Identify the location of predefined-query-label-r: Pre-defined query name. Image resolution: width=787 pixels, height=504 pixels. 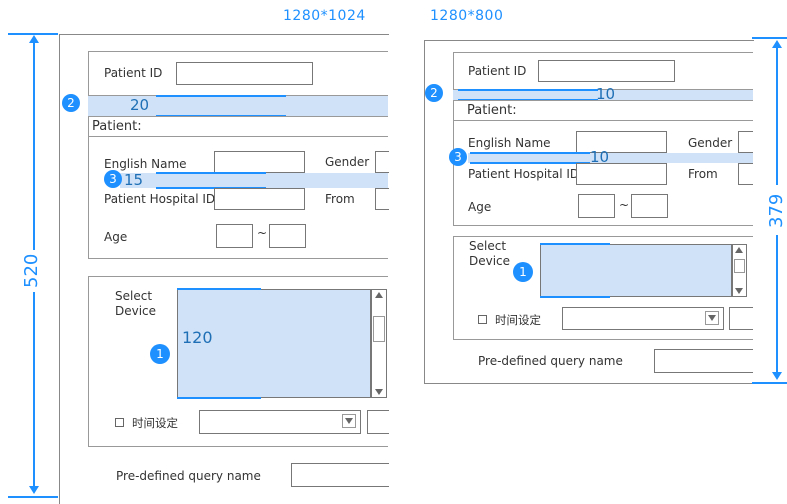
(550, 361).